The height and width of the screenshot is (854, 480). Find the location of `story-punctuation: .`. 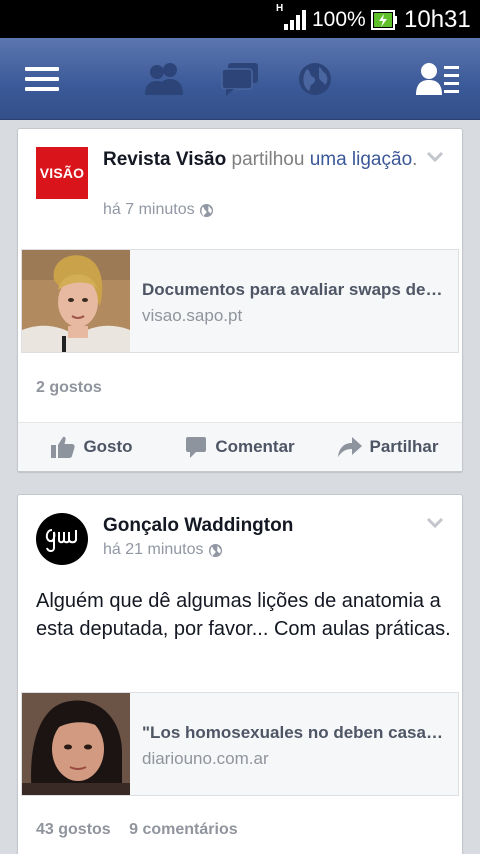

story-punctuation: . is located at coordinates (415, 159).